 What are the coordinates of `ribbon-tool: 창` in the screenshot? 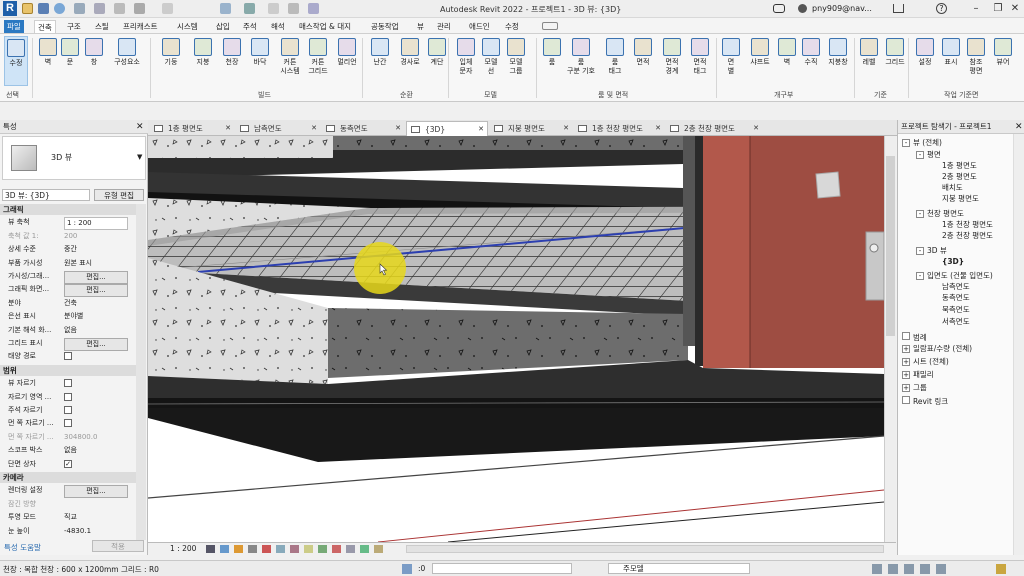 It's located at (94, 61).